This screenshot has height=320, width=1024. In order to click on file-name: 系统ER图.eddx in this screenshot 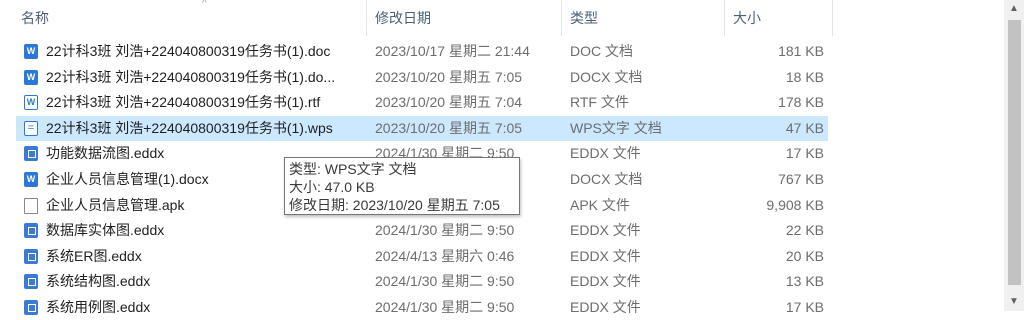, I will do `click(94, 255)`.